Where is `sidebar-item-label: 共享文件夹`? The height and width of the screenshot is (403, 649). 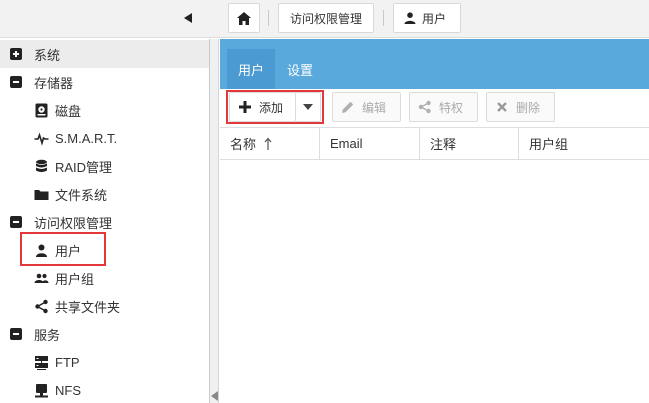 sidebar-item-label: 共享文件夹 is located at coordinates (88, 307).